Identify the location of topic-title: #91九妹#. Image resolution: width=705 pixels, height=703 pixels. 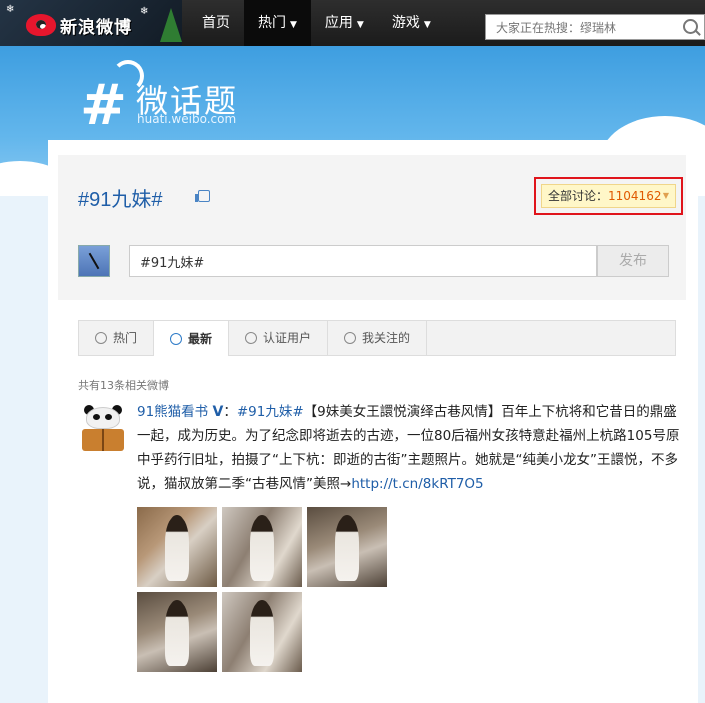
(120, 200).